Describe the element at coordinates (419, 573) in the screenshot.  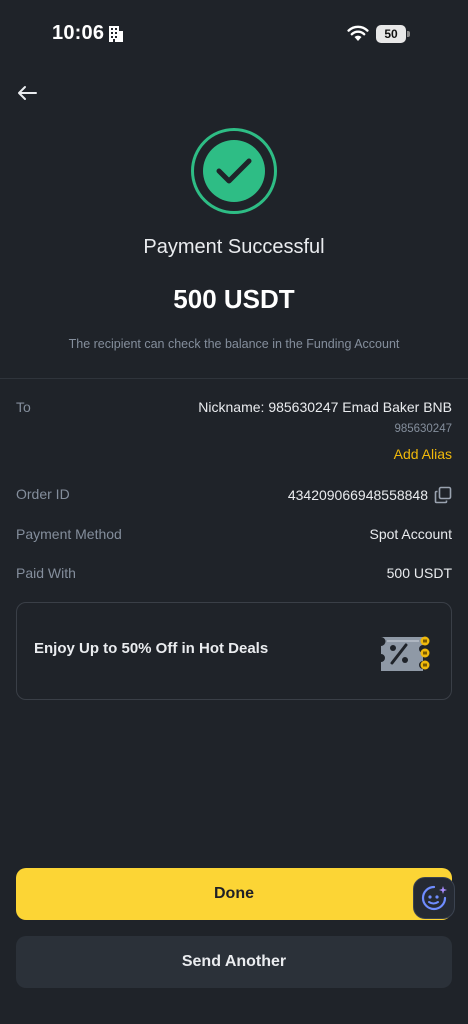
I see `paid-with-value: 500 USDT` at that location.